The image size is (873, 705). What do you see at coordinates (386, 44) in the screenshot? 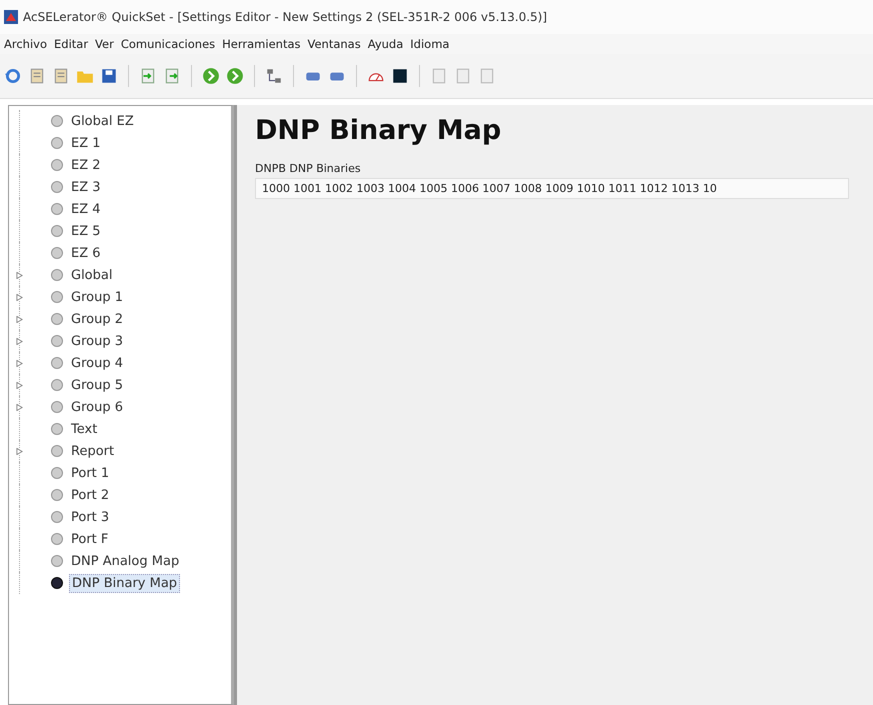
I see `menu-item: Ayuda` at bounding box center [386, 44].